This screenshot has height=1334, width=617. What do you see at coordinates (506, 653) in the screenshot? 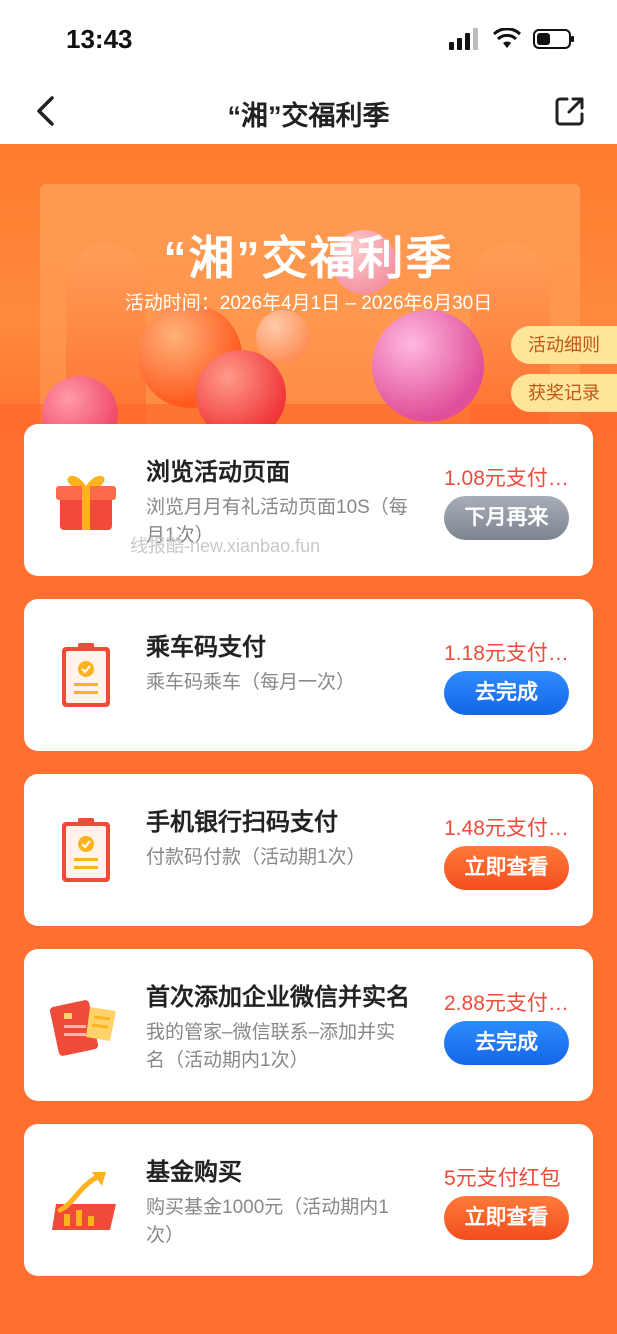
I see `task-reward: 1.18元支付红包` at bounding box center [506, 653].